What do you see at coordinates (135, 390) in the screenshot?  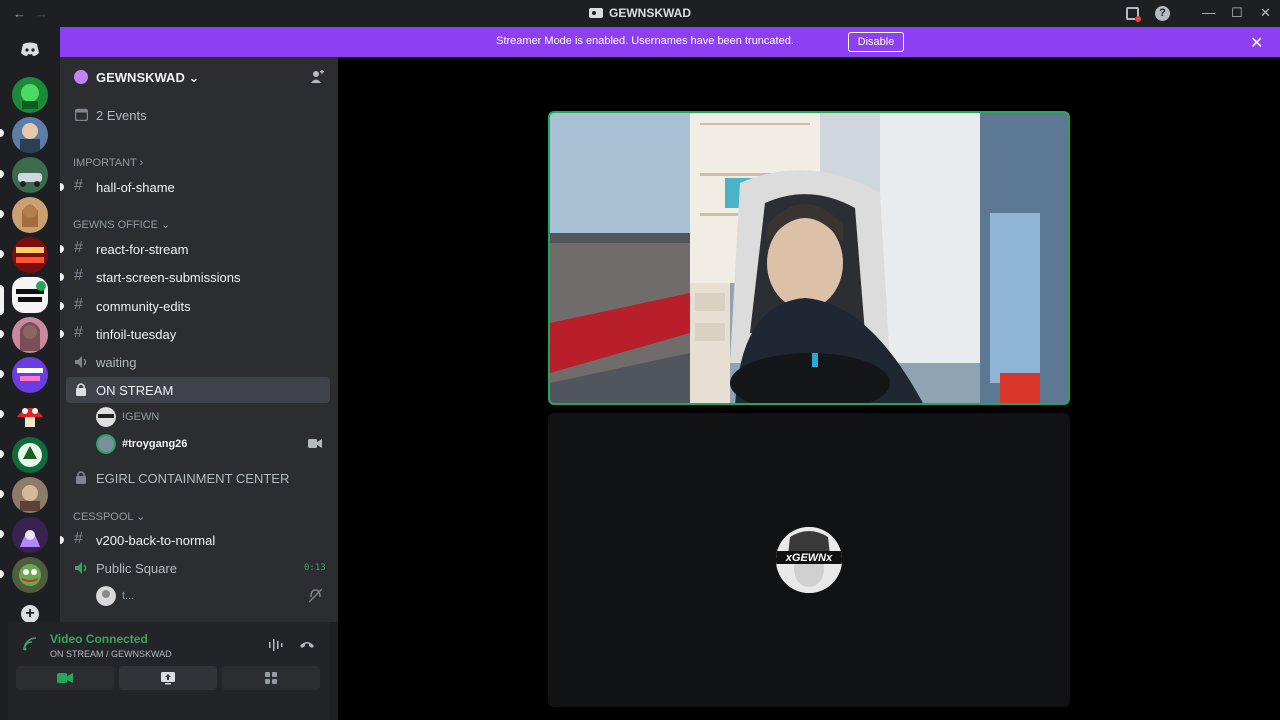 I see `channel-label: ON STREAM` at bounding box center [135, 390].